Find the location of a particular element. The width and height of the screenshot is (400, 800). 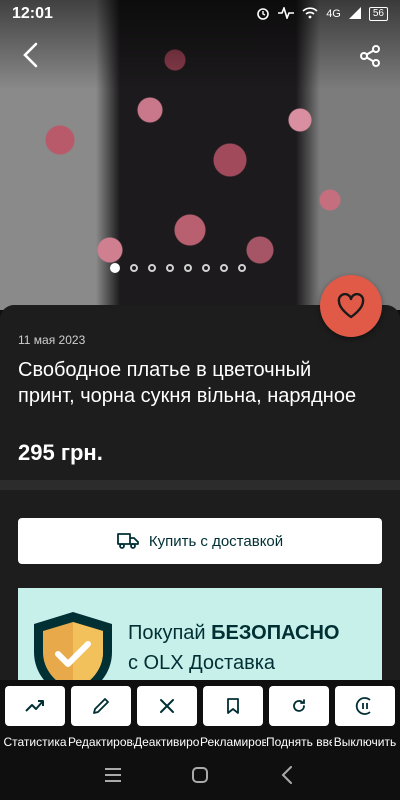

battery-level: 56 is located at coordinates (378, 14).